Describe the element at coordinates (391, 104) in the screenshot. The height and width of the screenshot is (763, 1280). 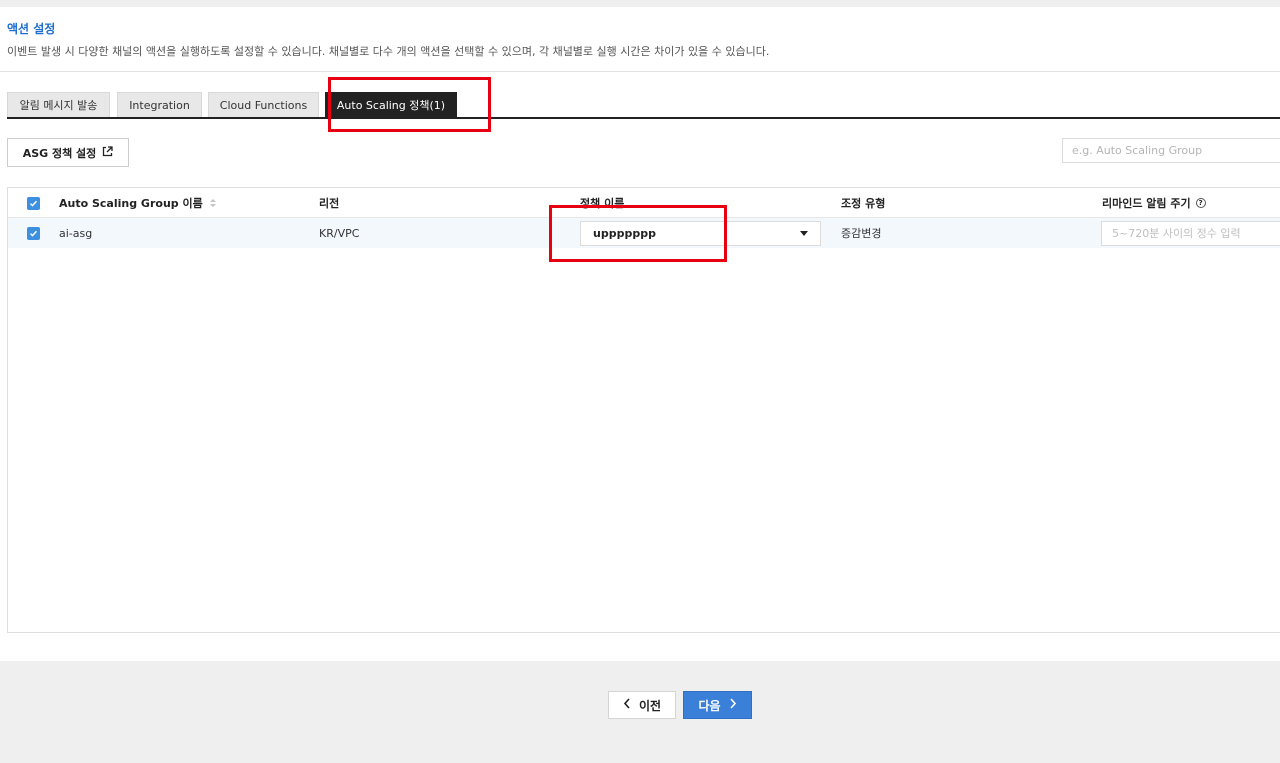
I see `tab-auto-scaling-policy: Auto Scaling 정책(1)` at that location.